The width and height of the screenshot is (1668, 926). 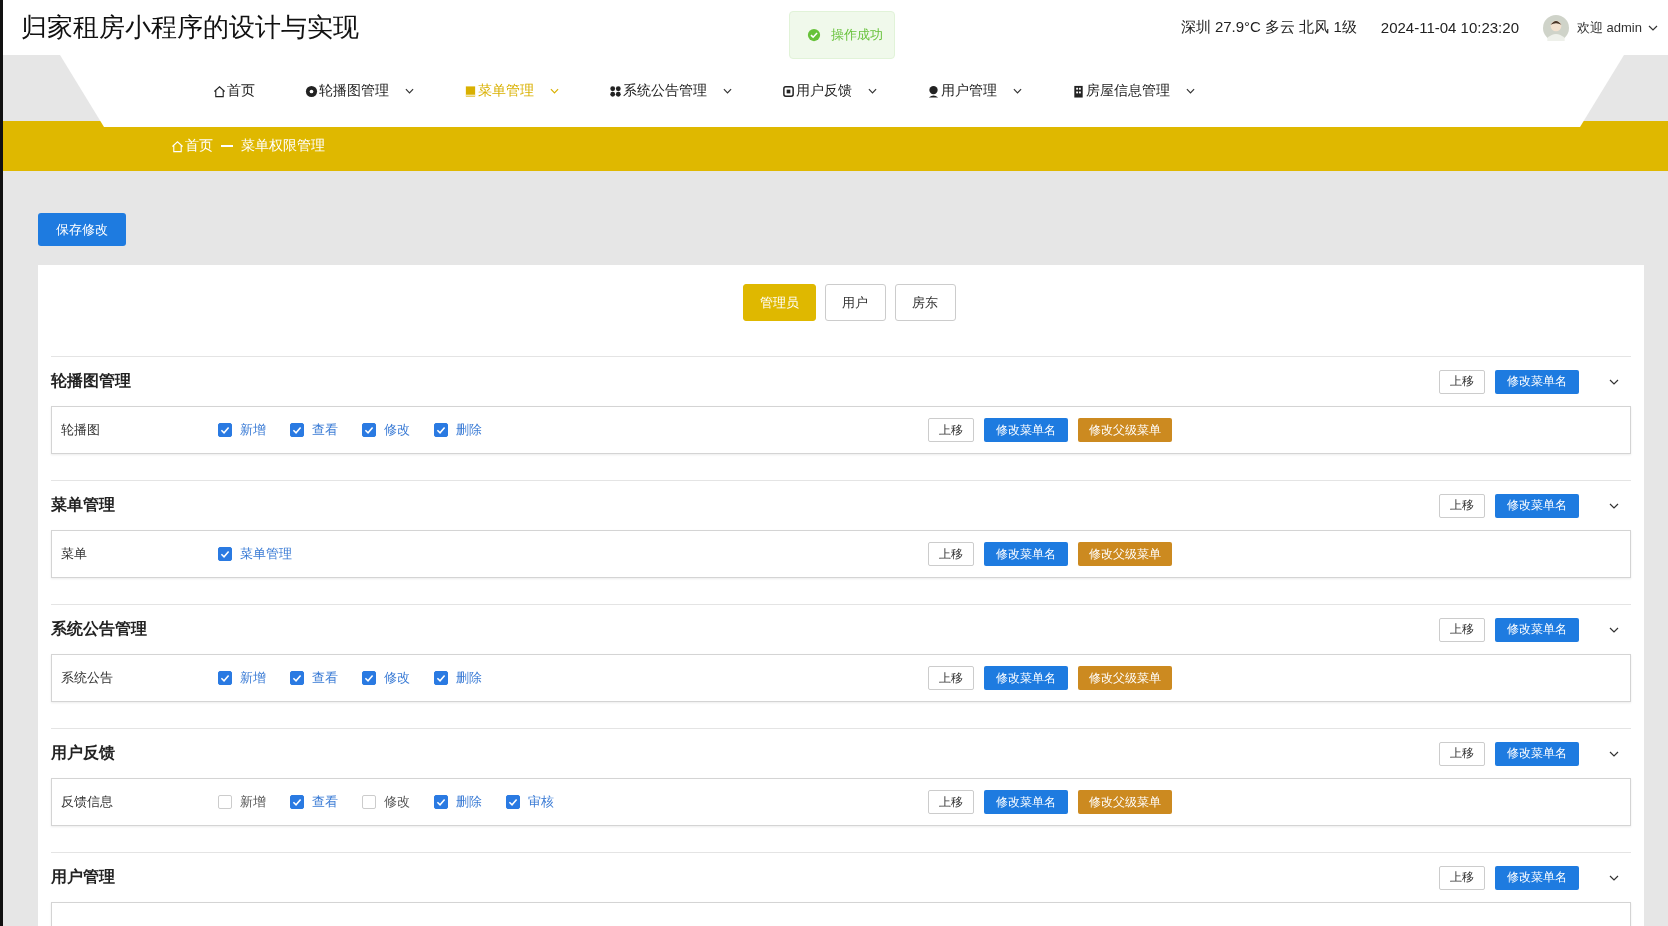 What do you see at coordinates (311, 91) in the screenshot?
I see `disc-icon` at bounding box center [311, 91].